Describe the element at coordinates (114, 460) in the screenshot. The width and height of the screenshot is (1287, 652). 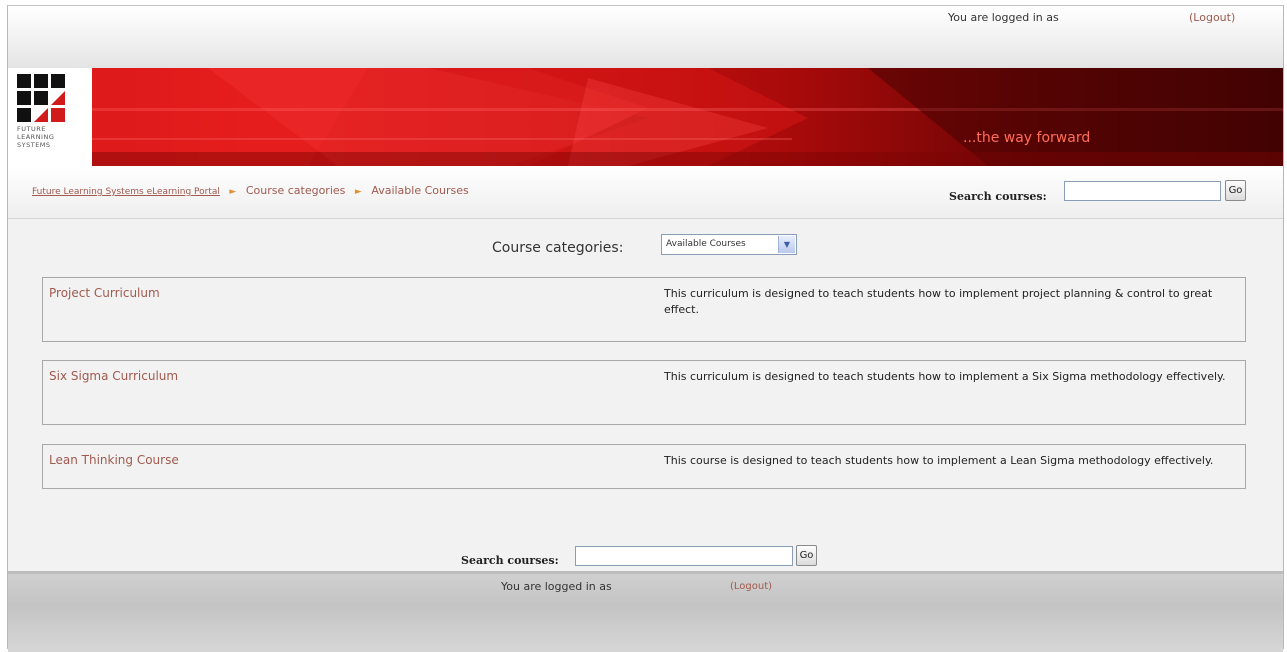
I see `course-link-lean-thinking-course: Lean Thinking Course` at that location.